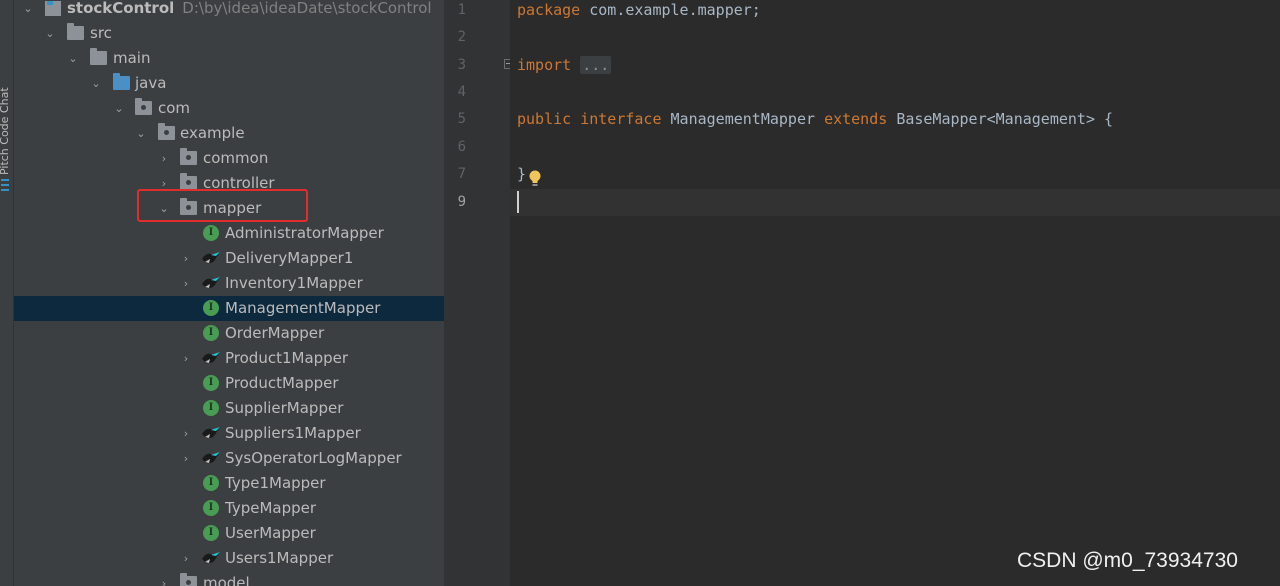 Image resolution: width=1280 pixels, height=586 pixels. Describe the element at coordinates (461, 10) in the screenshot. I see `line-number: 1` at that location.